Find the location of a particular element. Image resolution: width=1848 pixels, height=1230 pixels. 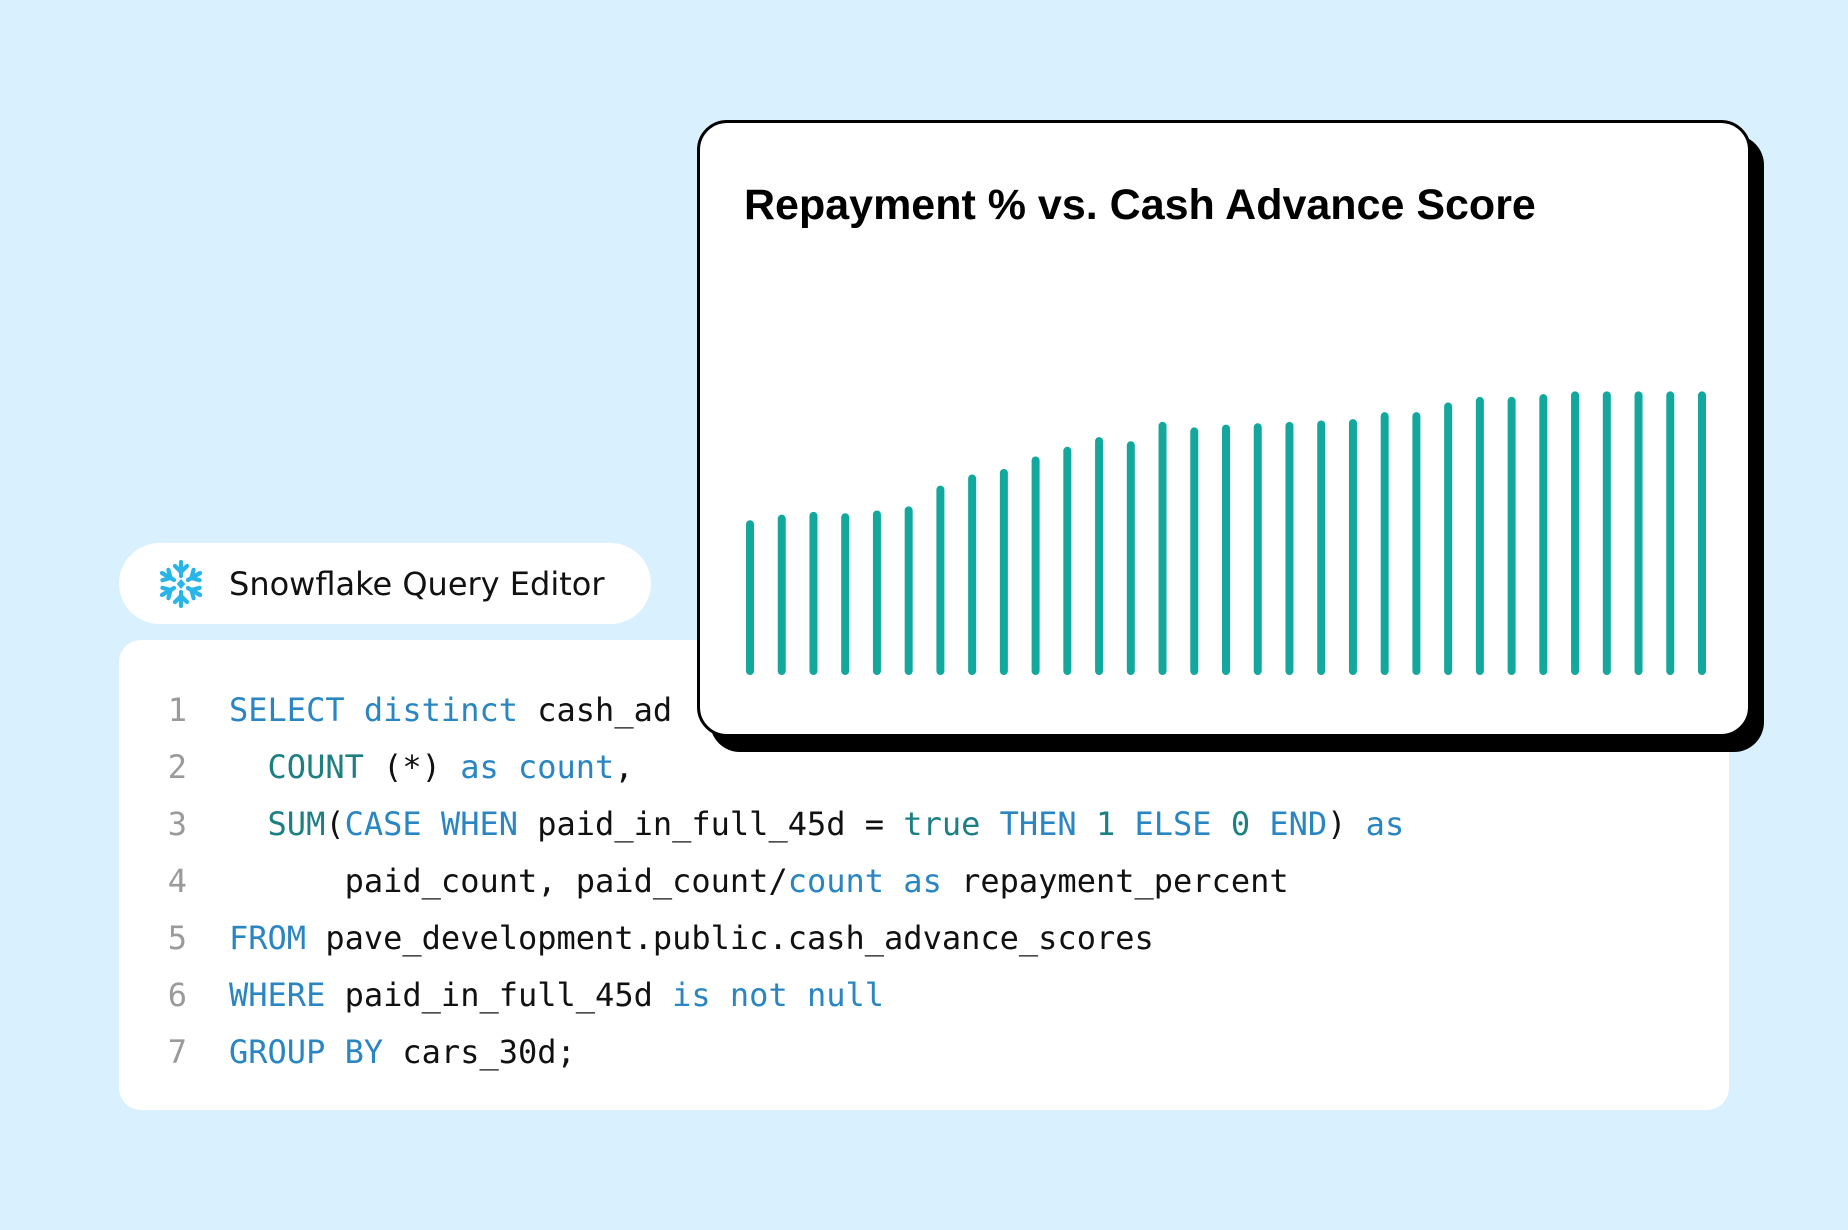

code-token: cars_30d; is located at coordinates (479, 1052).